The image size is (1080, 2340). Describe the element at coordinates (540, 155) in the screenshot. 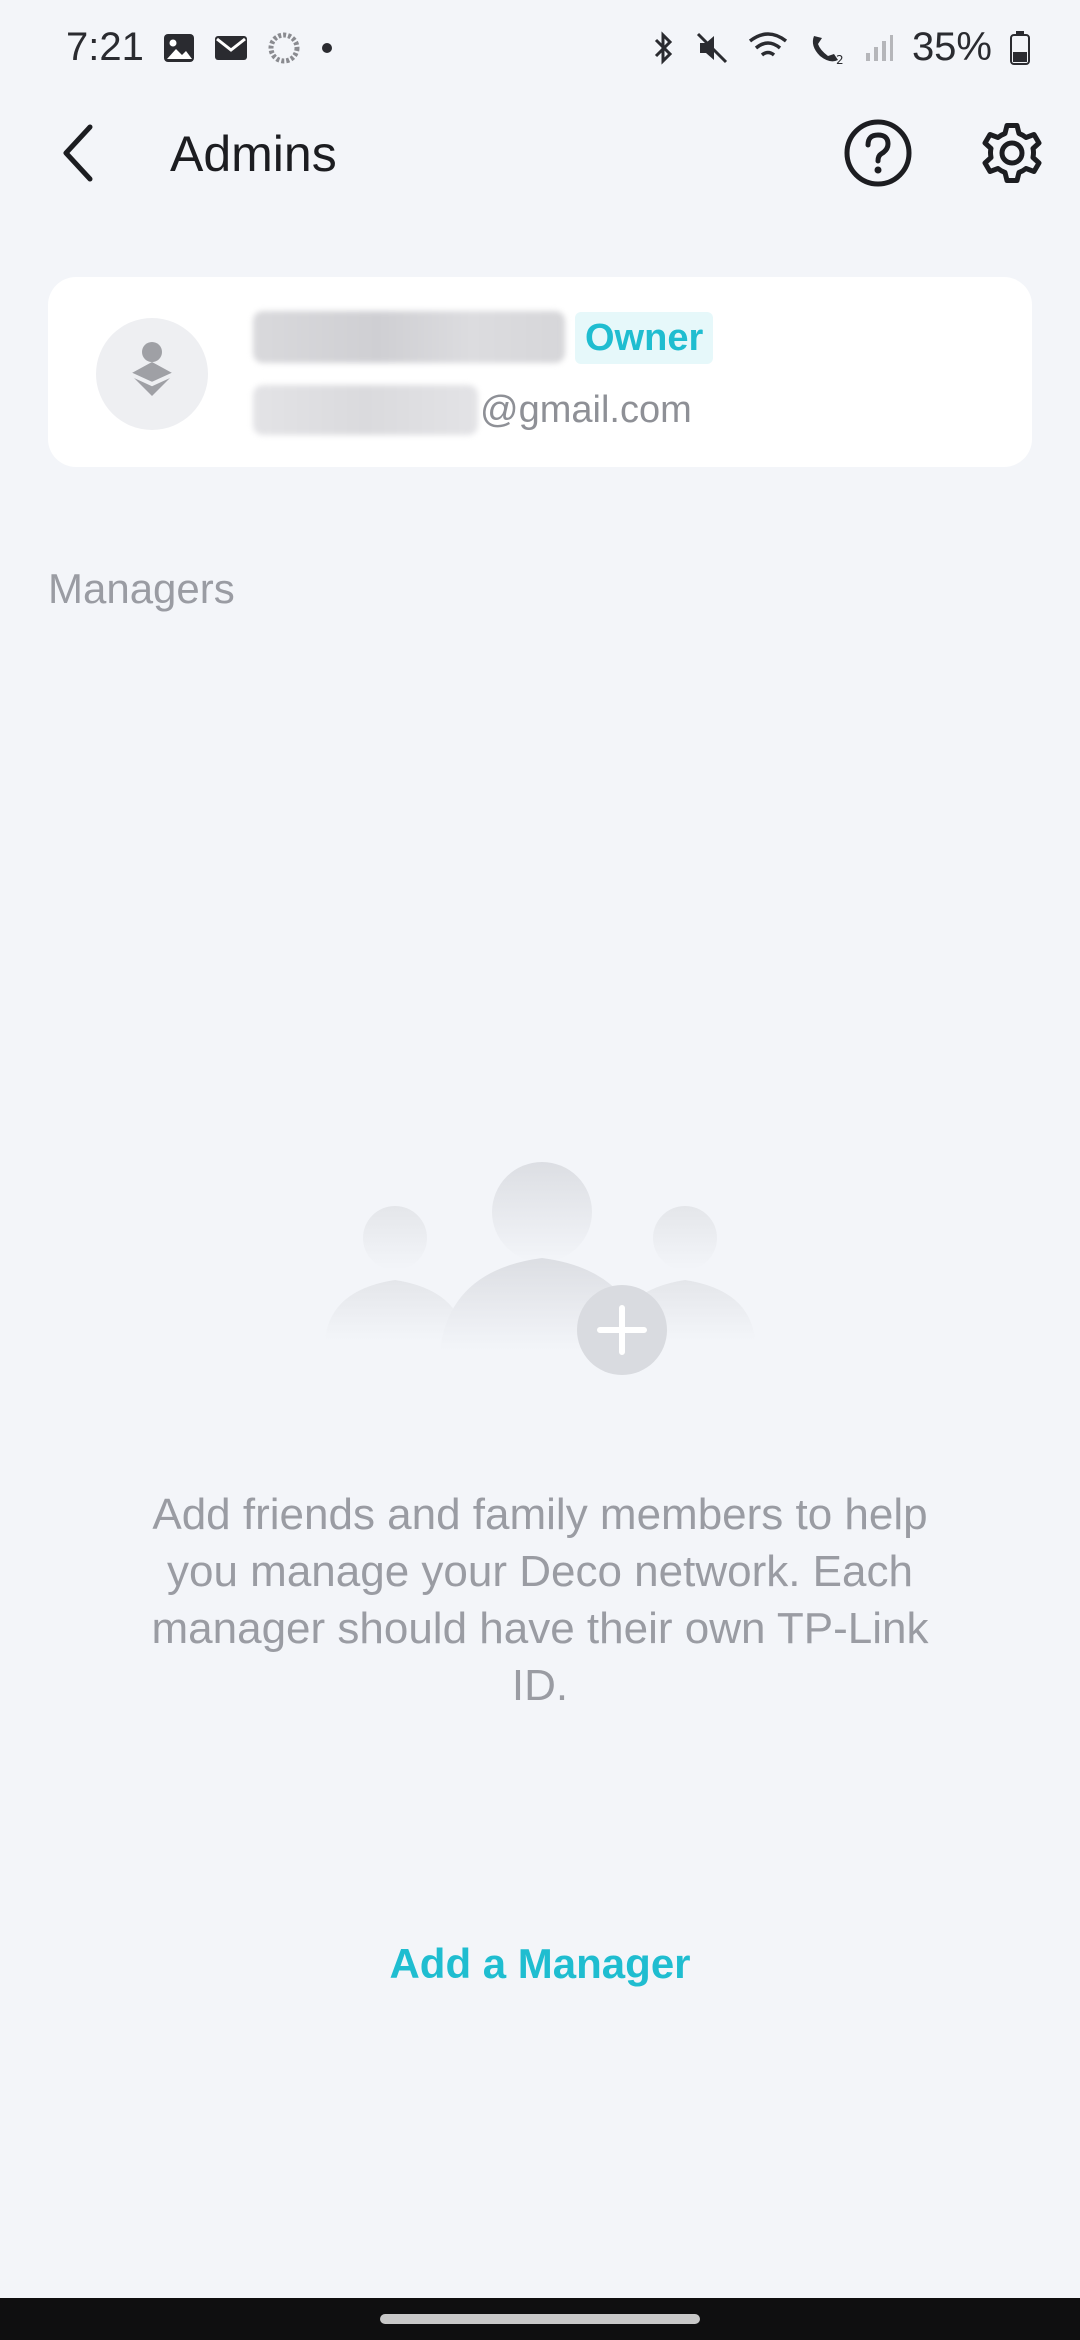

I see `app-bar: Admins` at that location.